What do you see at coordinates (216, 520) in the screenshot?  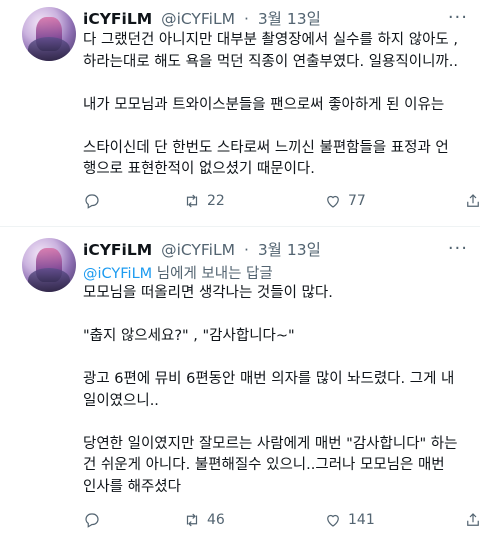 I see `retweet-count: 46` at bounding box center [216, 520].